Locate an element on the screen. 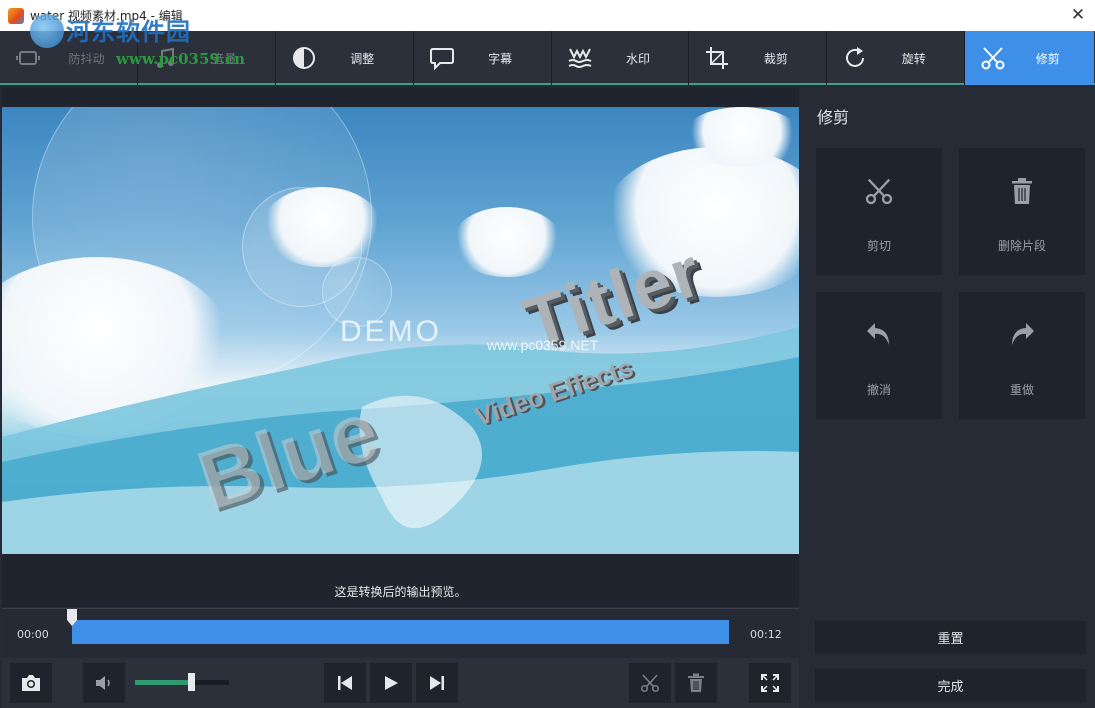 The height and width of the screenshot is (708, 1095). volume-fill is located at coordinates (163, 682).